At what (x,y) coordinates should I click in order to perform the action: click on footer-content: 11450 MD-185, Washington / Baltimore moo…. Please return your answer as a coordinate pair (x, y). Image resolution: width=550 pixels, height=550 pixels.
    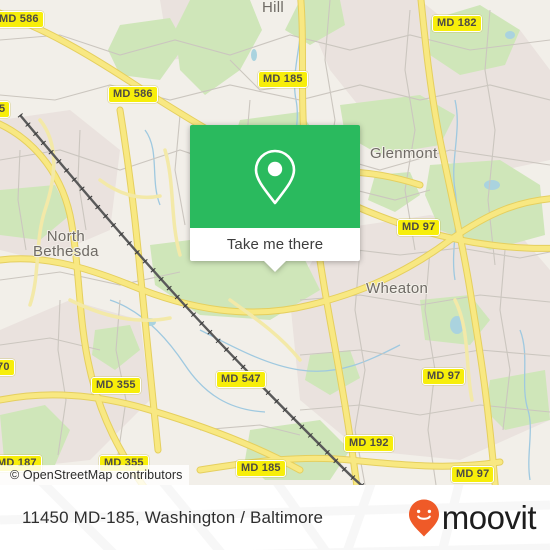
    Looking at the image, I should click on (275, 517).